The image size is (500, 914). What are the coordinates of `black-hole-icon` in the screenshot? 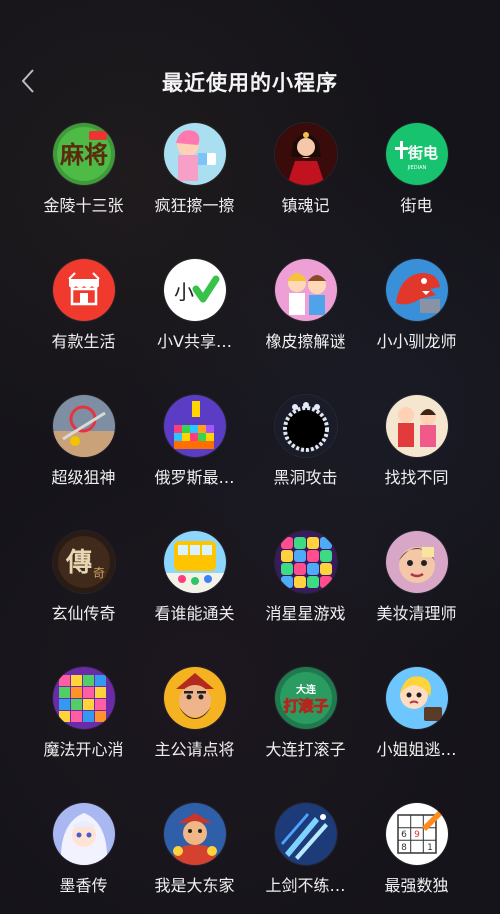 It's located at (306, 426).